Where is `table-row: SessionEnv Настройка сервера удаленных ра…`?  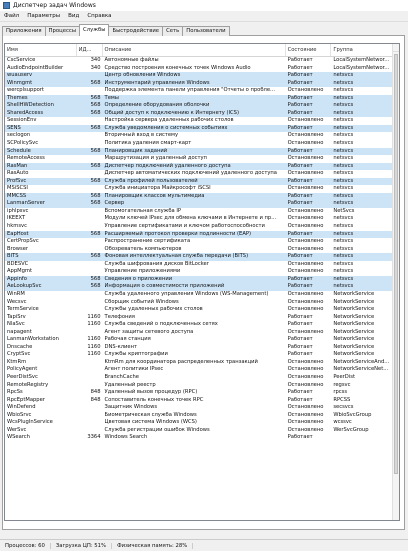
table-row: SessionEnv Настройка сервера удаленных ра… is located at coordinates (202, 121).